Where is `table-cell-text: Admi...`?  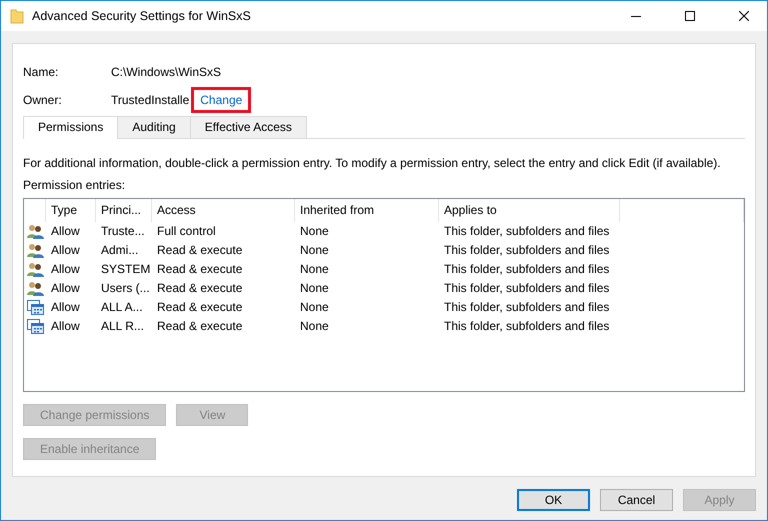
table-cell-text: Admi... is located at coordinates (120, 250).